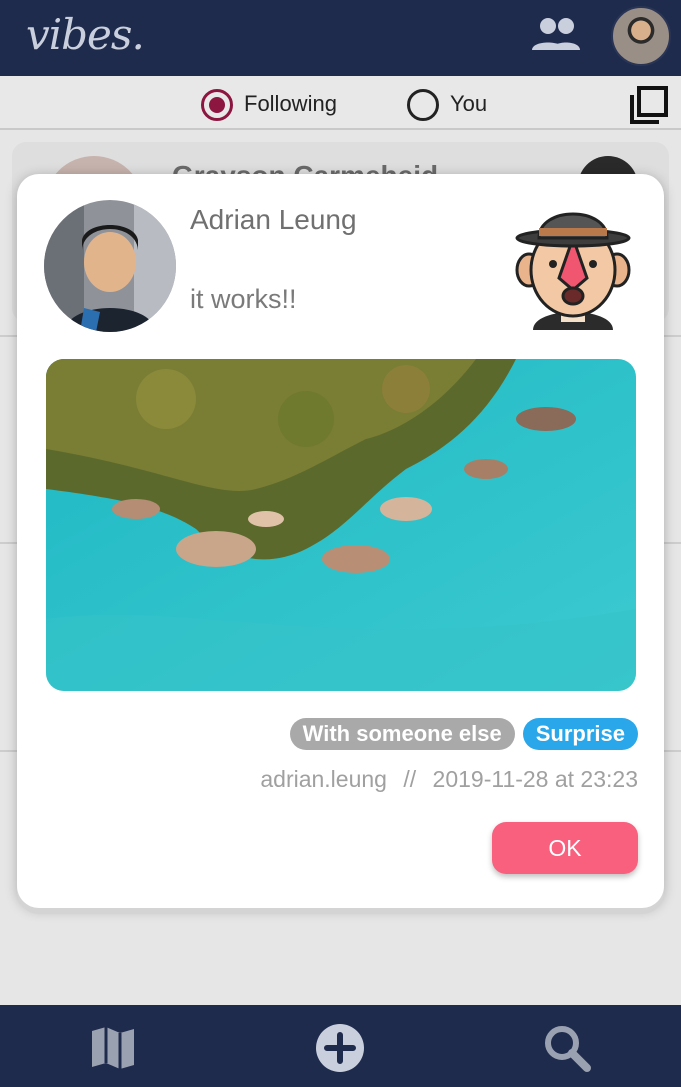  I want to click on author-name: Adrian Leung, so click(273, 219).